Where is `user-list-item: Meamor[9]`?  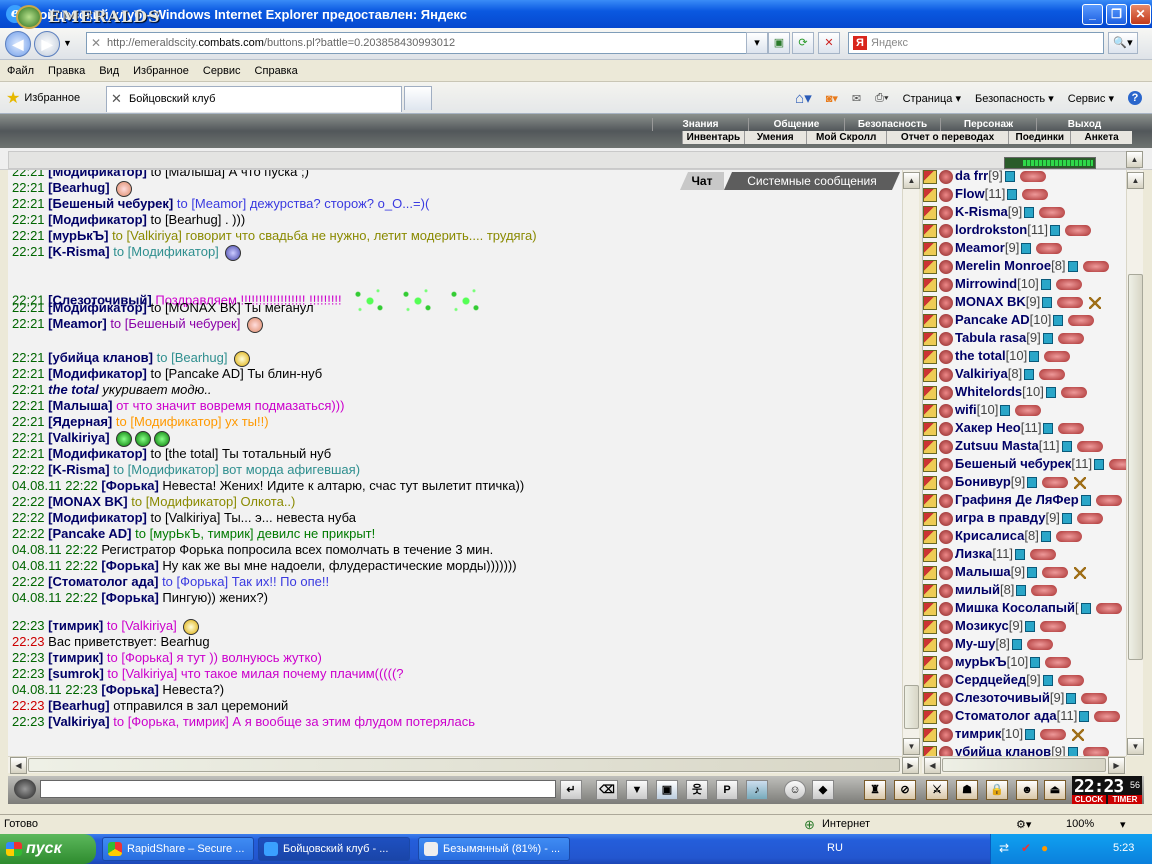 user-list-item: Meamor[9] is located at coordinates (993, 248).